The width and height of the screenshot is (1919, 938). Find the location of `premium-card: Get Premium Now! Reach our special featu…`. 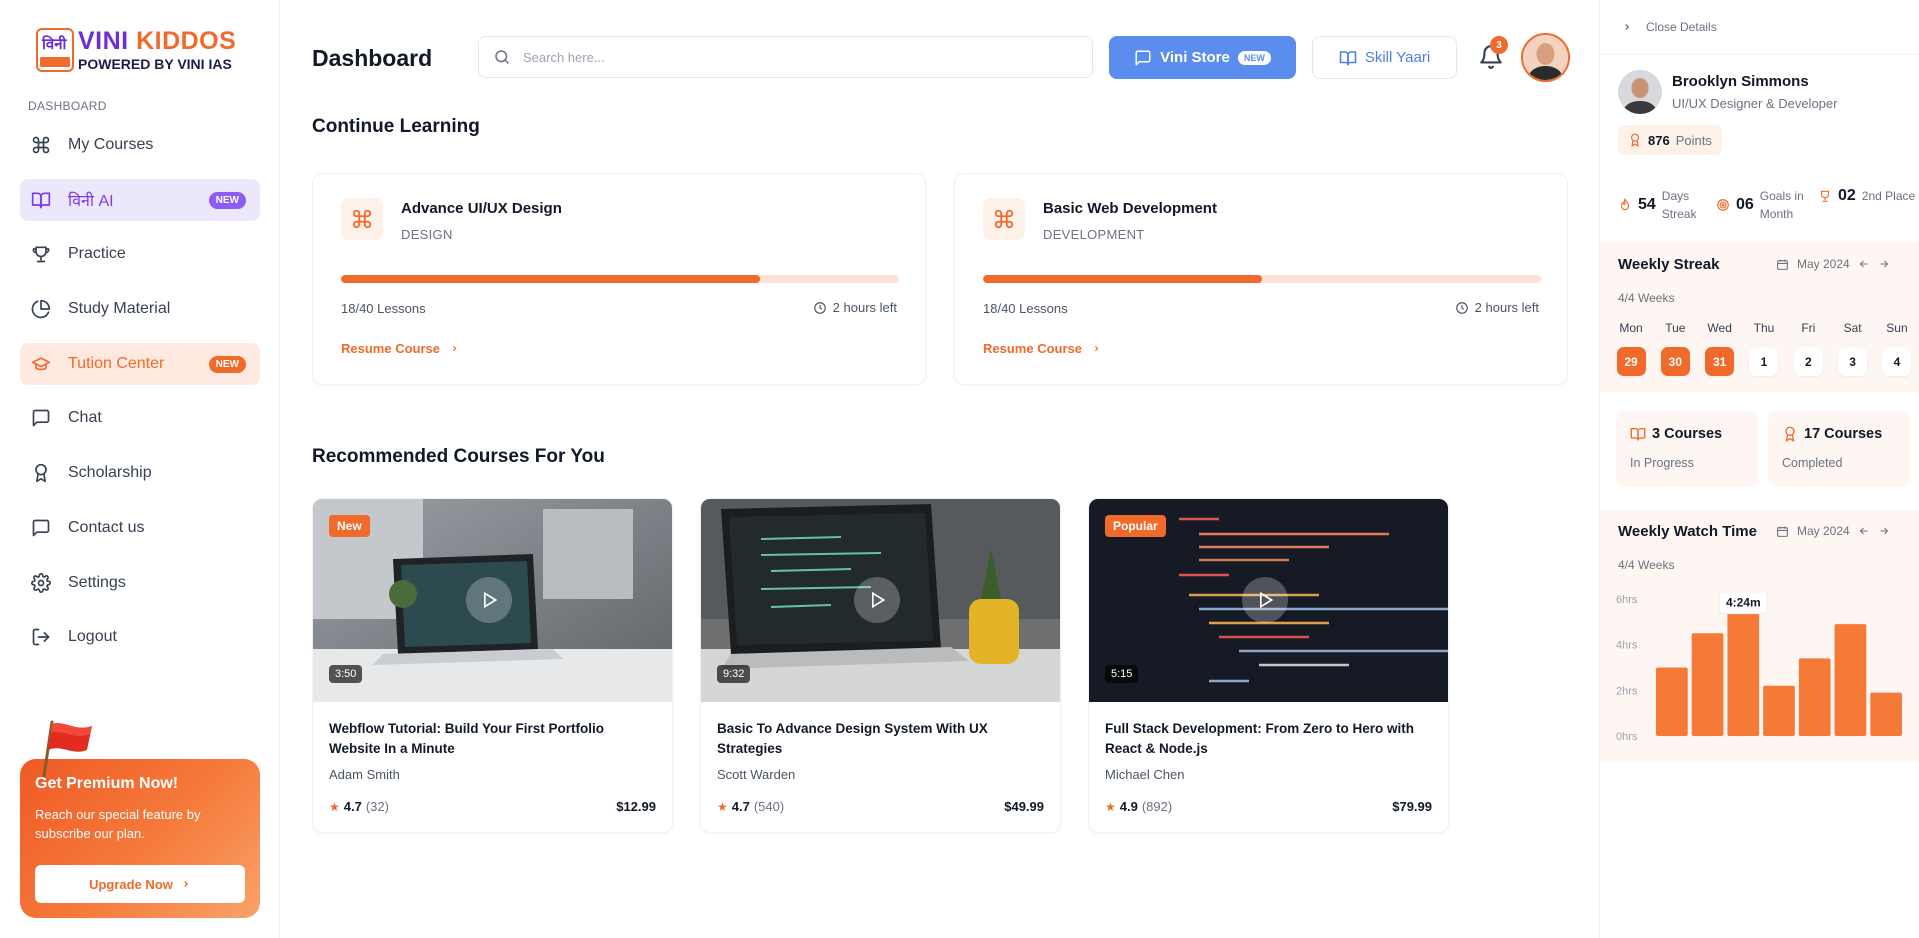

premium-card: Get Premium Now! Reach our special featu… is located at coordinates (140, 838).